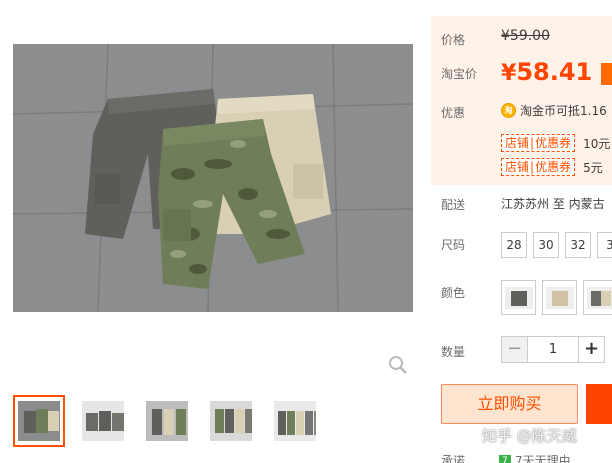  Describe the element at coordinates (509, 73) in the screenshot. I see `currency-symbol: ¥` at that location.